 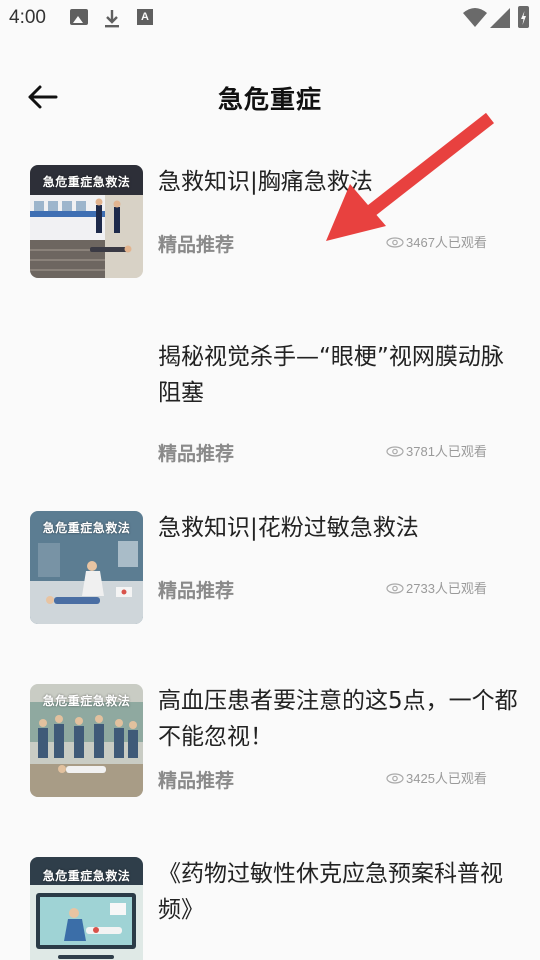 What do you see at coordinates (446, 451) in the screenshot?
I see `view-count-text: 3781人已观看` at bounding box center [446, 451].